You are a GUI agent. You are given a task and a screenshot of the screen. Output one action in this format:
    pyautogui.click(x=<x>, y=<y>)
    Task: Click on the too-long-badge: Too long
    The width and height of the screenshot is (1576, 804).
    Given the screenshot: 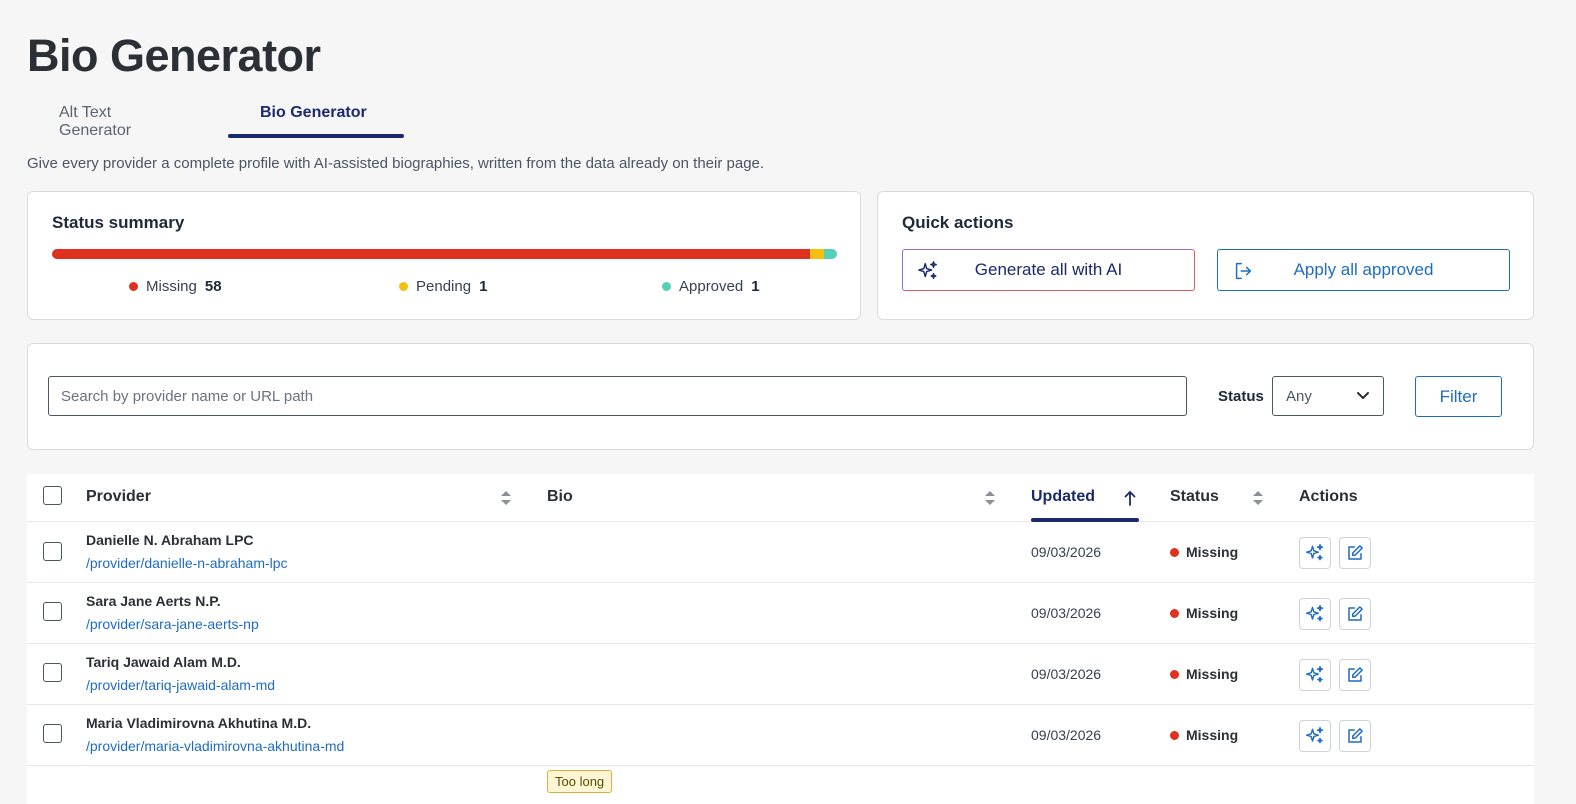 What is the action you would take?
    pyautogui.click(x=580, y=781)
    